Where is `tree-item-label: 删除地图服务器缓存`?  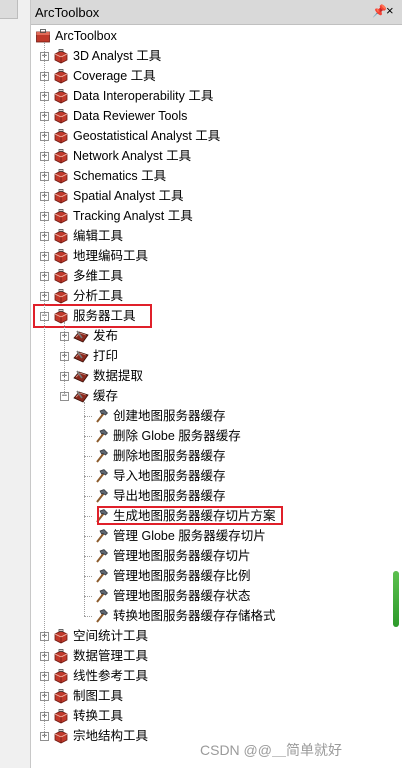 tree-item-label: 删除地图服务器缓存 is located at coordinates (169, 456).